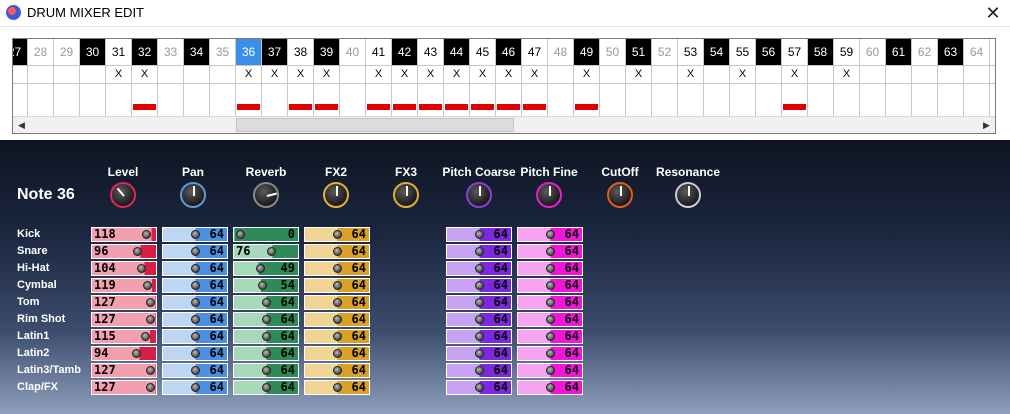 The width and height of the screenshot is (1010, 414). What do you see at coordinates (431, 78) in the screenshot?
I see `note-column-43: 43 X` at bounding box center [431, 78].